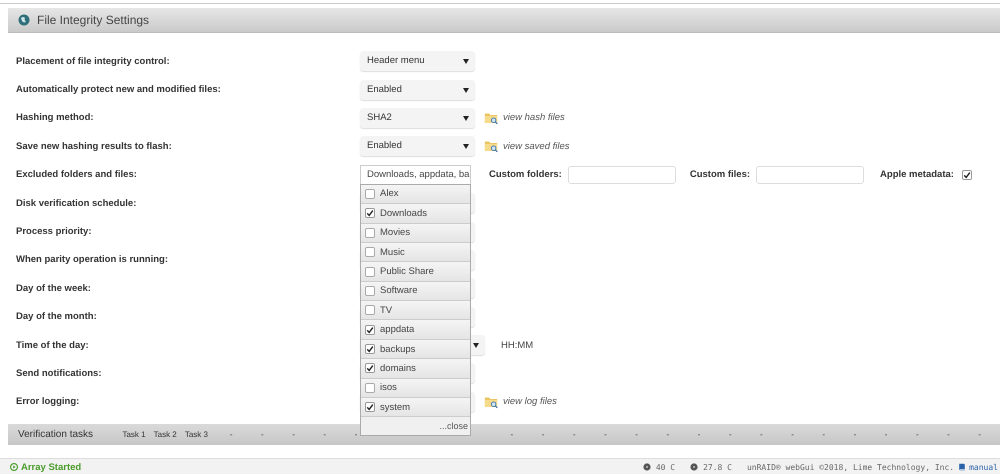 This screenshot has width=1000, height=474. Describe the element at coordinates (386, 310) in the screenshot. I see `option-label: TV` at that location.